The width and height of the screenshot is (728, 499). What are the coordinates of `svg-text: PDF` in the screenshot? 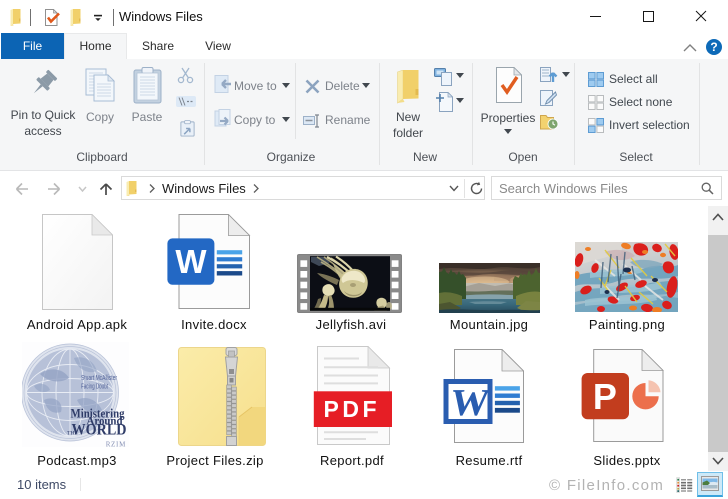 It's located at (352, 409).